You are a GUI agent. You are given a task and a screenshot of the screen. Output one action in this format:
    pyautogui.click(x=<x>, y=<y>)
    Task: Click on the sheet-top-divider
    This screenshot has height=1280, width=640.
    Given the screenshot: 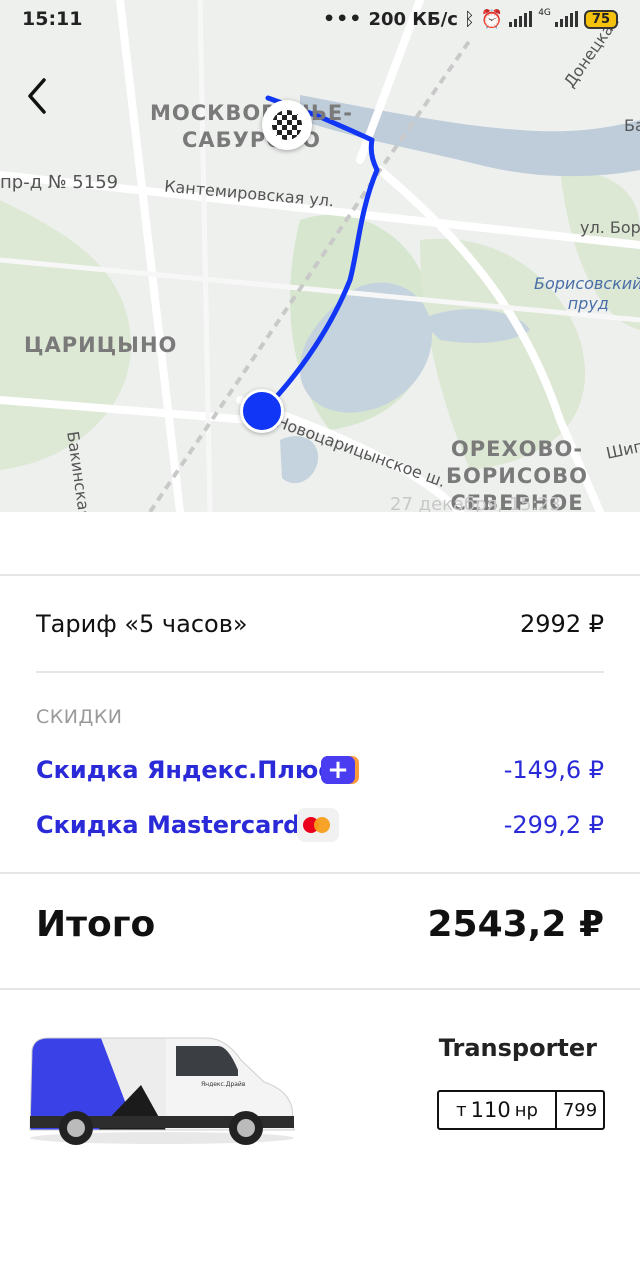 What is the action you would take?
    pyautogui.click(x=320, y=575)
    